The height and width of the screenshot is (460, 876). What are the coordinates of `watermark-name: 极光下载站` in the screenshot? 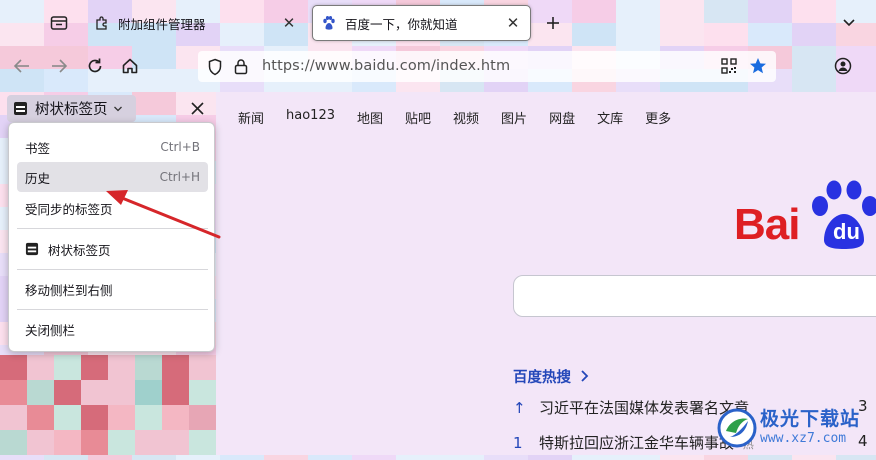 It's located at (810, 419).